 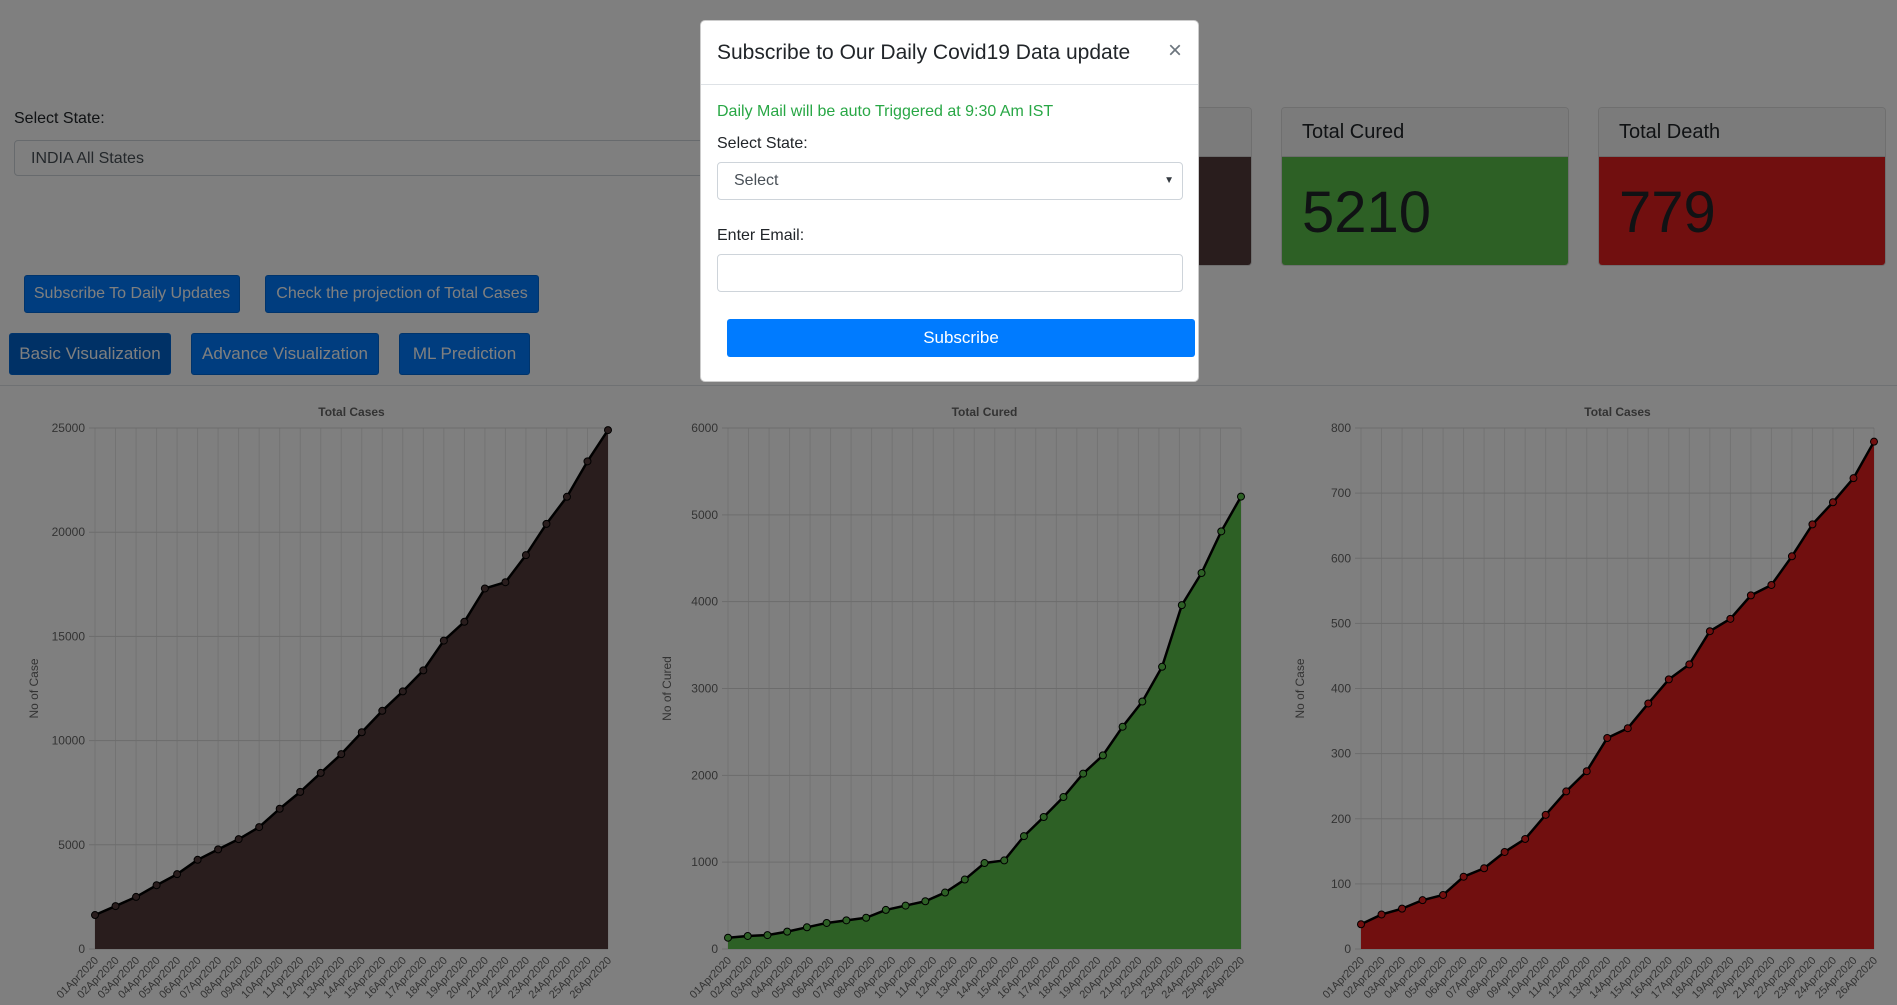 What do you see at coordinates (762, 143) in the screenshot?
I see `modal-state-label: Select State:` at bounding box center [762, 143].